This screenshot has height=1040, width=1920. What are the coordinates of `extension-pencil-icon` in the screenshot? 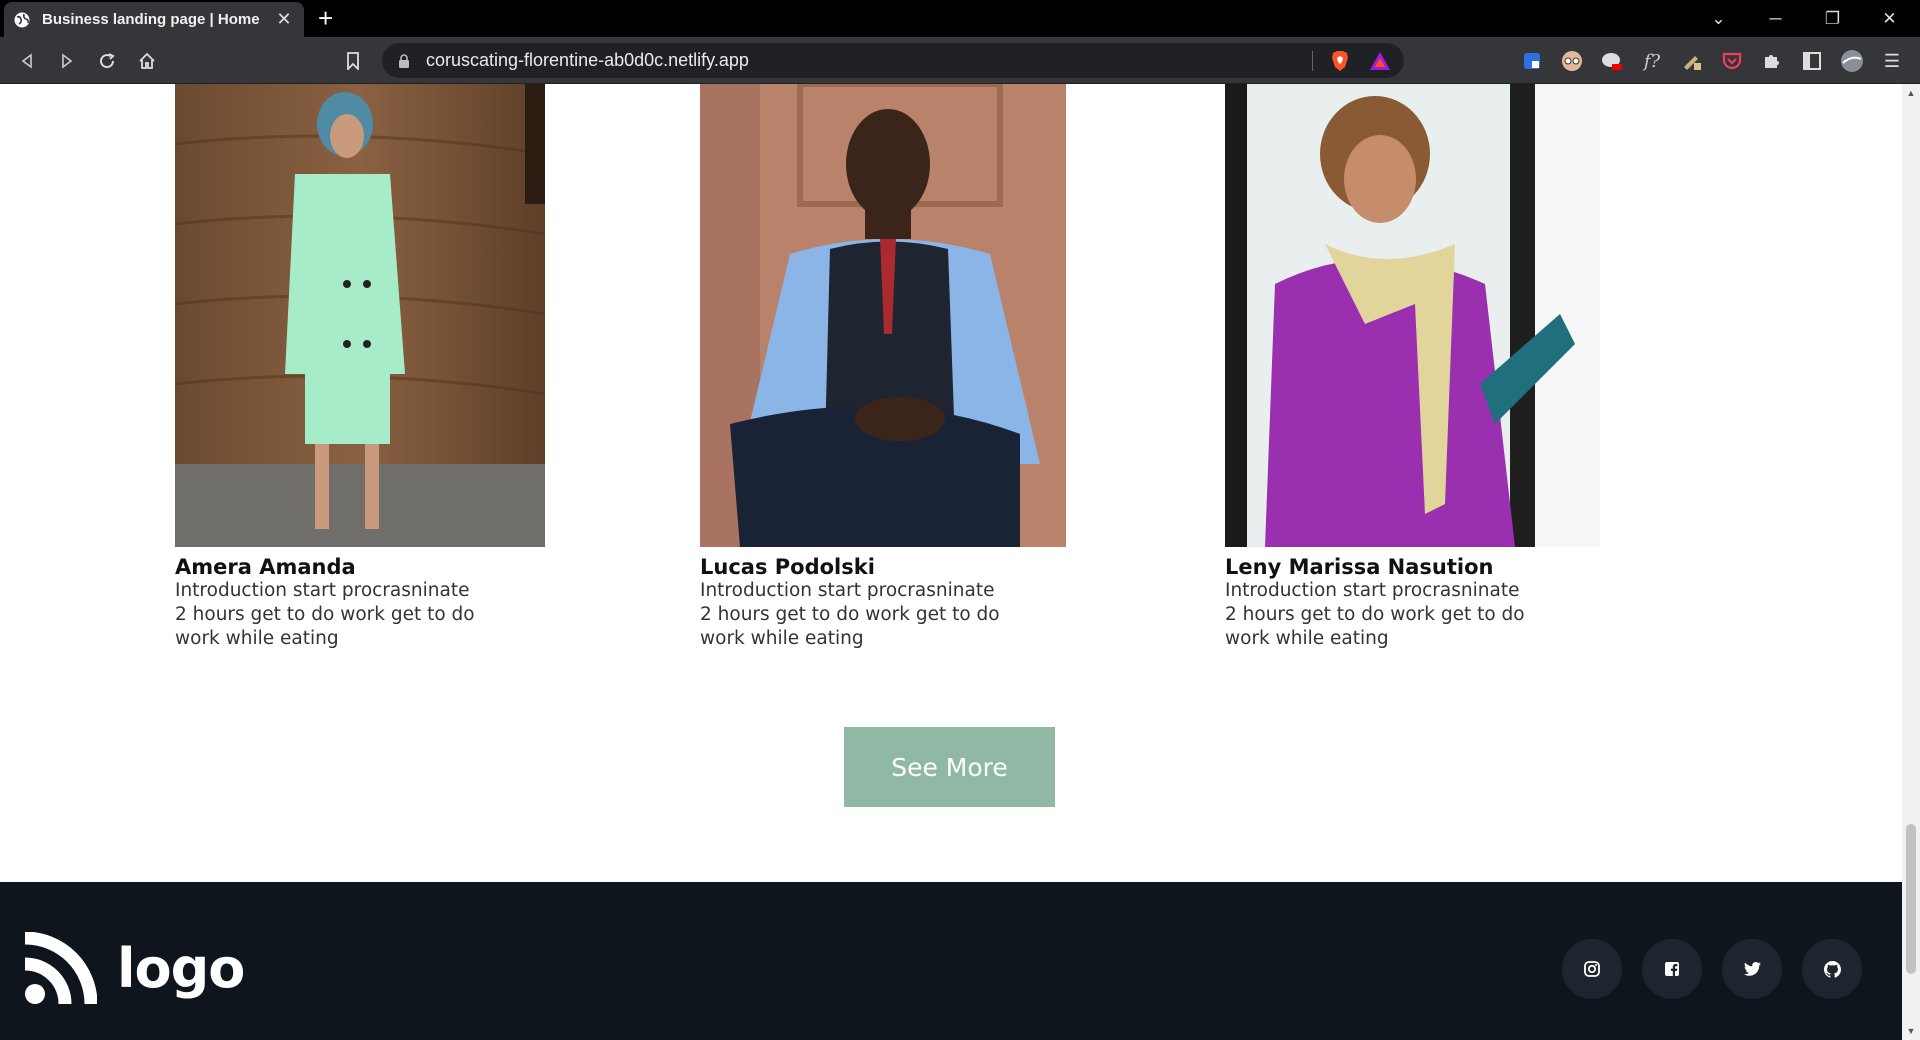 It's located at (1692, 61).